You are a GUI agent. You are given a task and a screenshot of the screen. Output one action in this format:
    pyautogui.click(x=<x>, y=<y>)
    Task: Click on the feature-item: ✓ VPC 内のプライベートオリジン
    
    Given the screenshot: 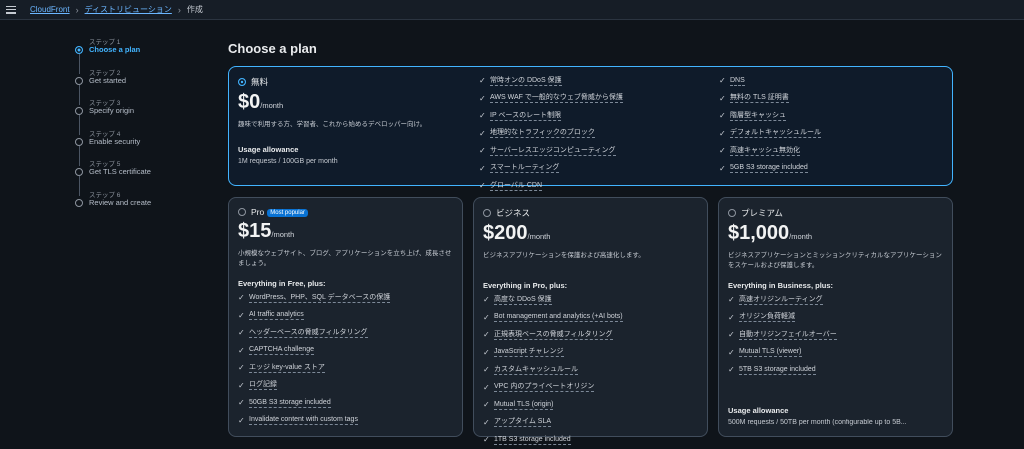 What is the action you would take?
    pyautogui.click(x=592, y=388)
    